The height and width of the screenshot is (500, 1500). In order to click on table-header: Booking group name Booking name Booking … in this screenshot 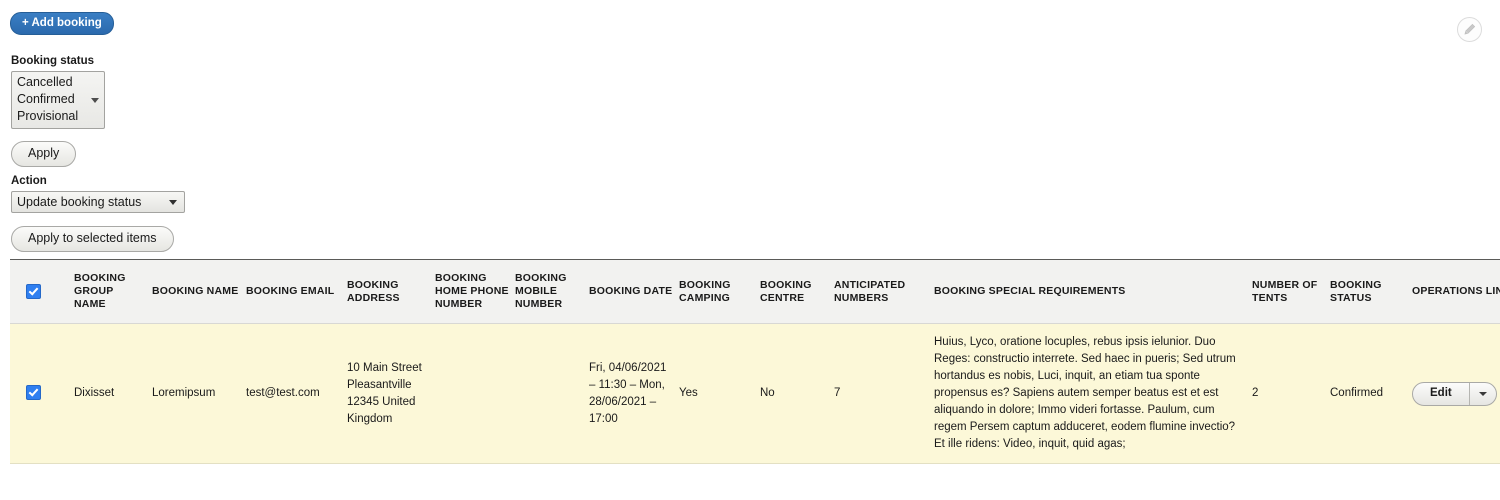, I will do `click(755, 291)`.